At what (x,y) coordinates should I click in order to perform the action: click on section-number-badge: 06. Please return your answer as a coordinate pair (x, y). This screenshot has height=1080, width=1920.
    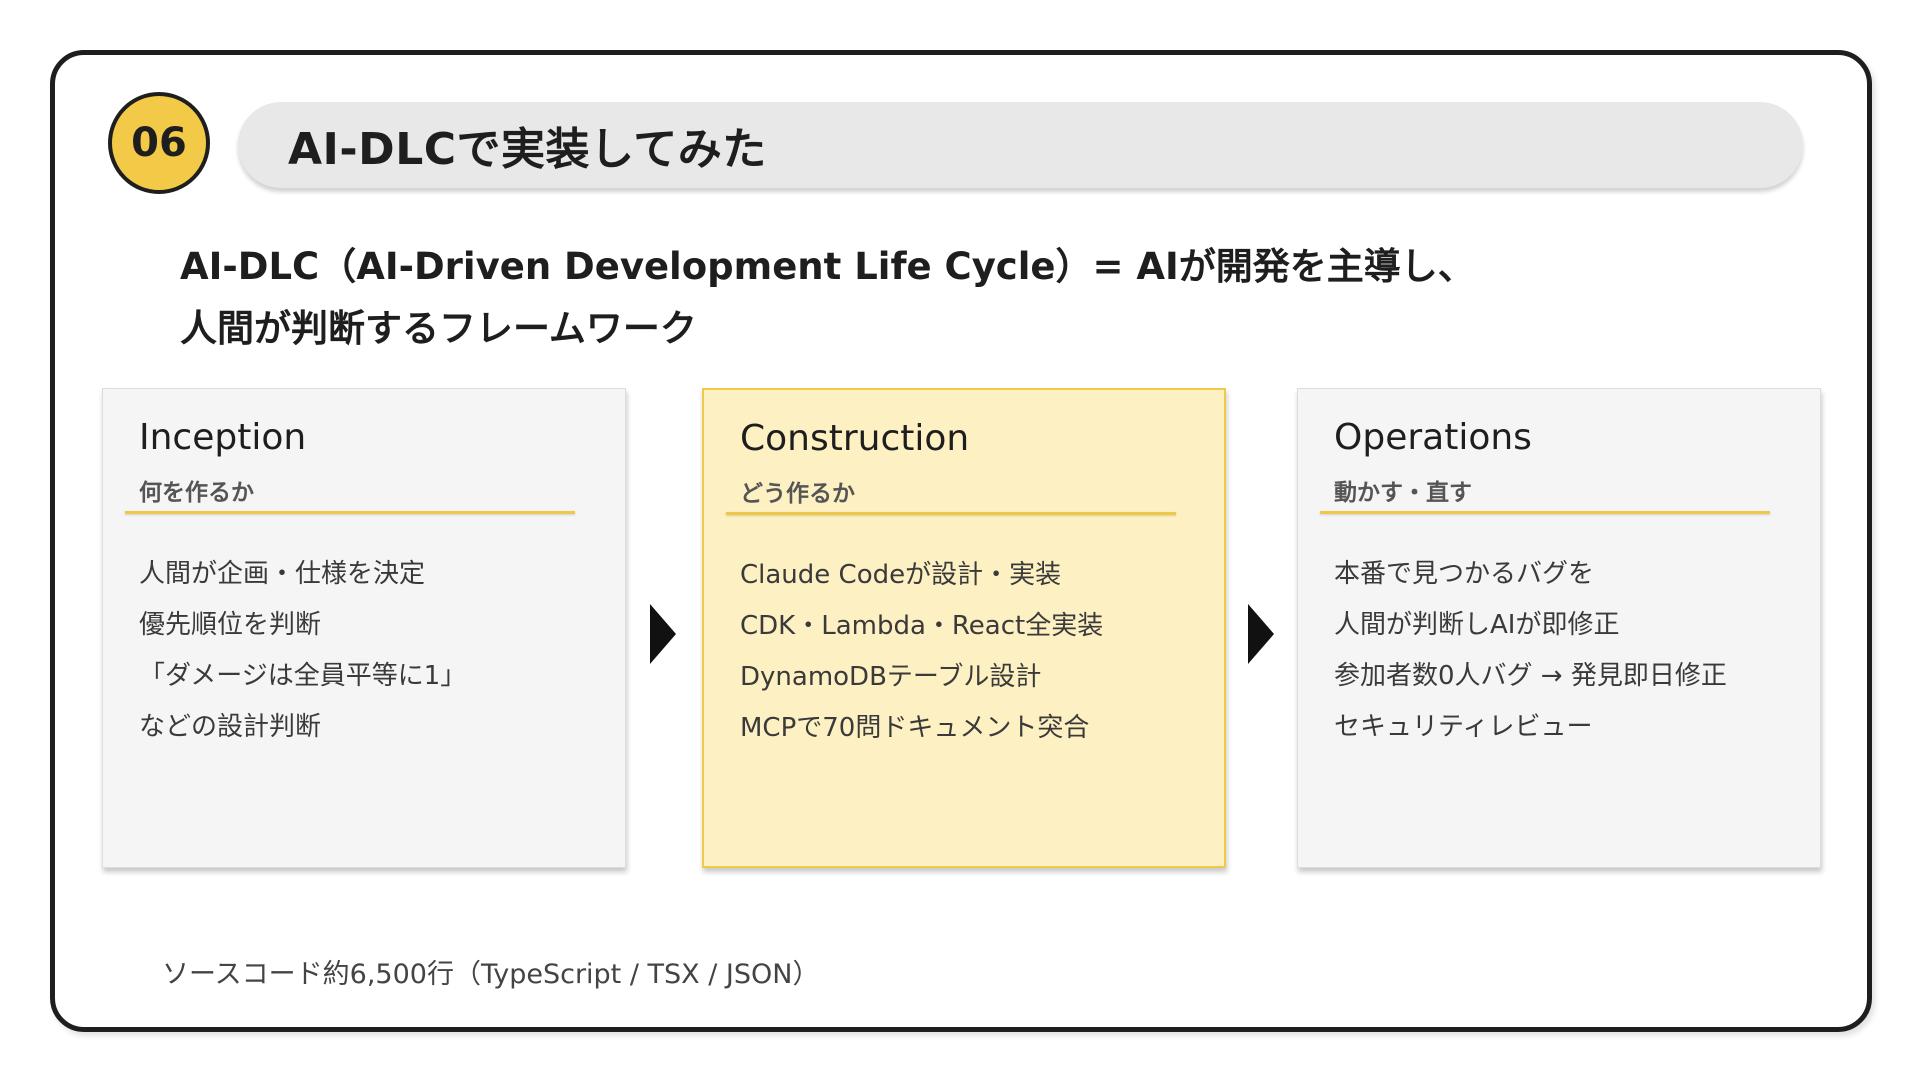
    Looking at the image, I should click on (159, 143).